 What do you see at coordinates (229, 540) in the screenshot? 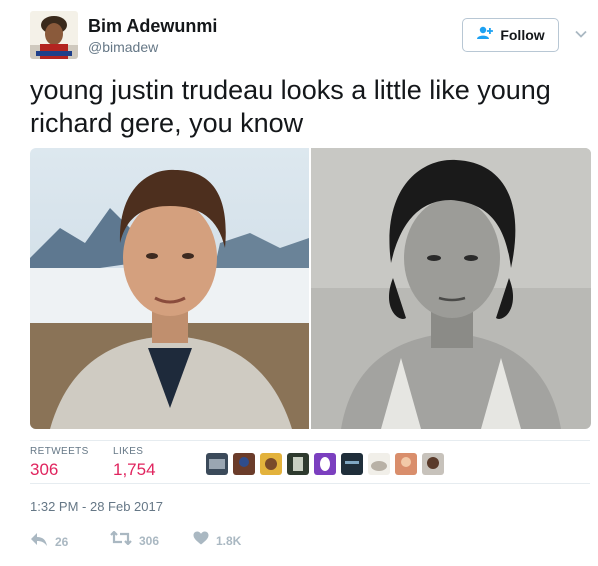
I see `like-count: 1.8K` at bounding box center [229, 540].